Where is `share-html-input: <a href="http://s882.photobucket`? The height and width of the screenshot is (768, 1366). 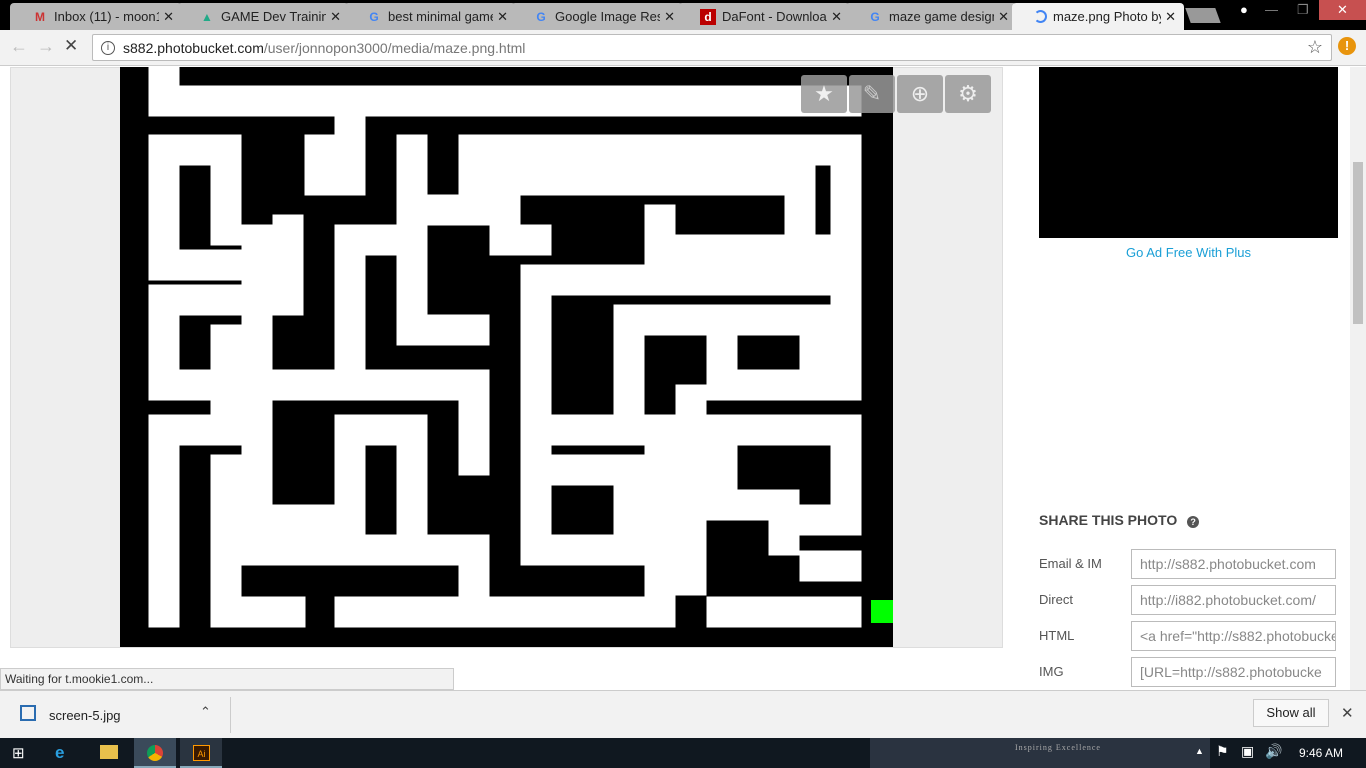 share-html-input: <a href="http://s882.photobucket is located at coordinates (1233, 636).